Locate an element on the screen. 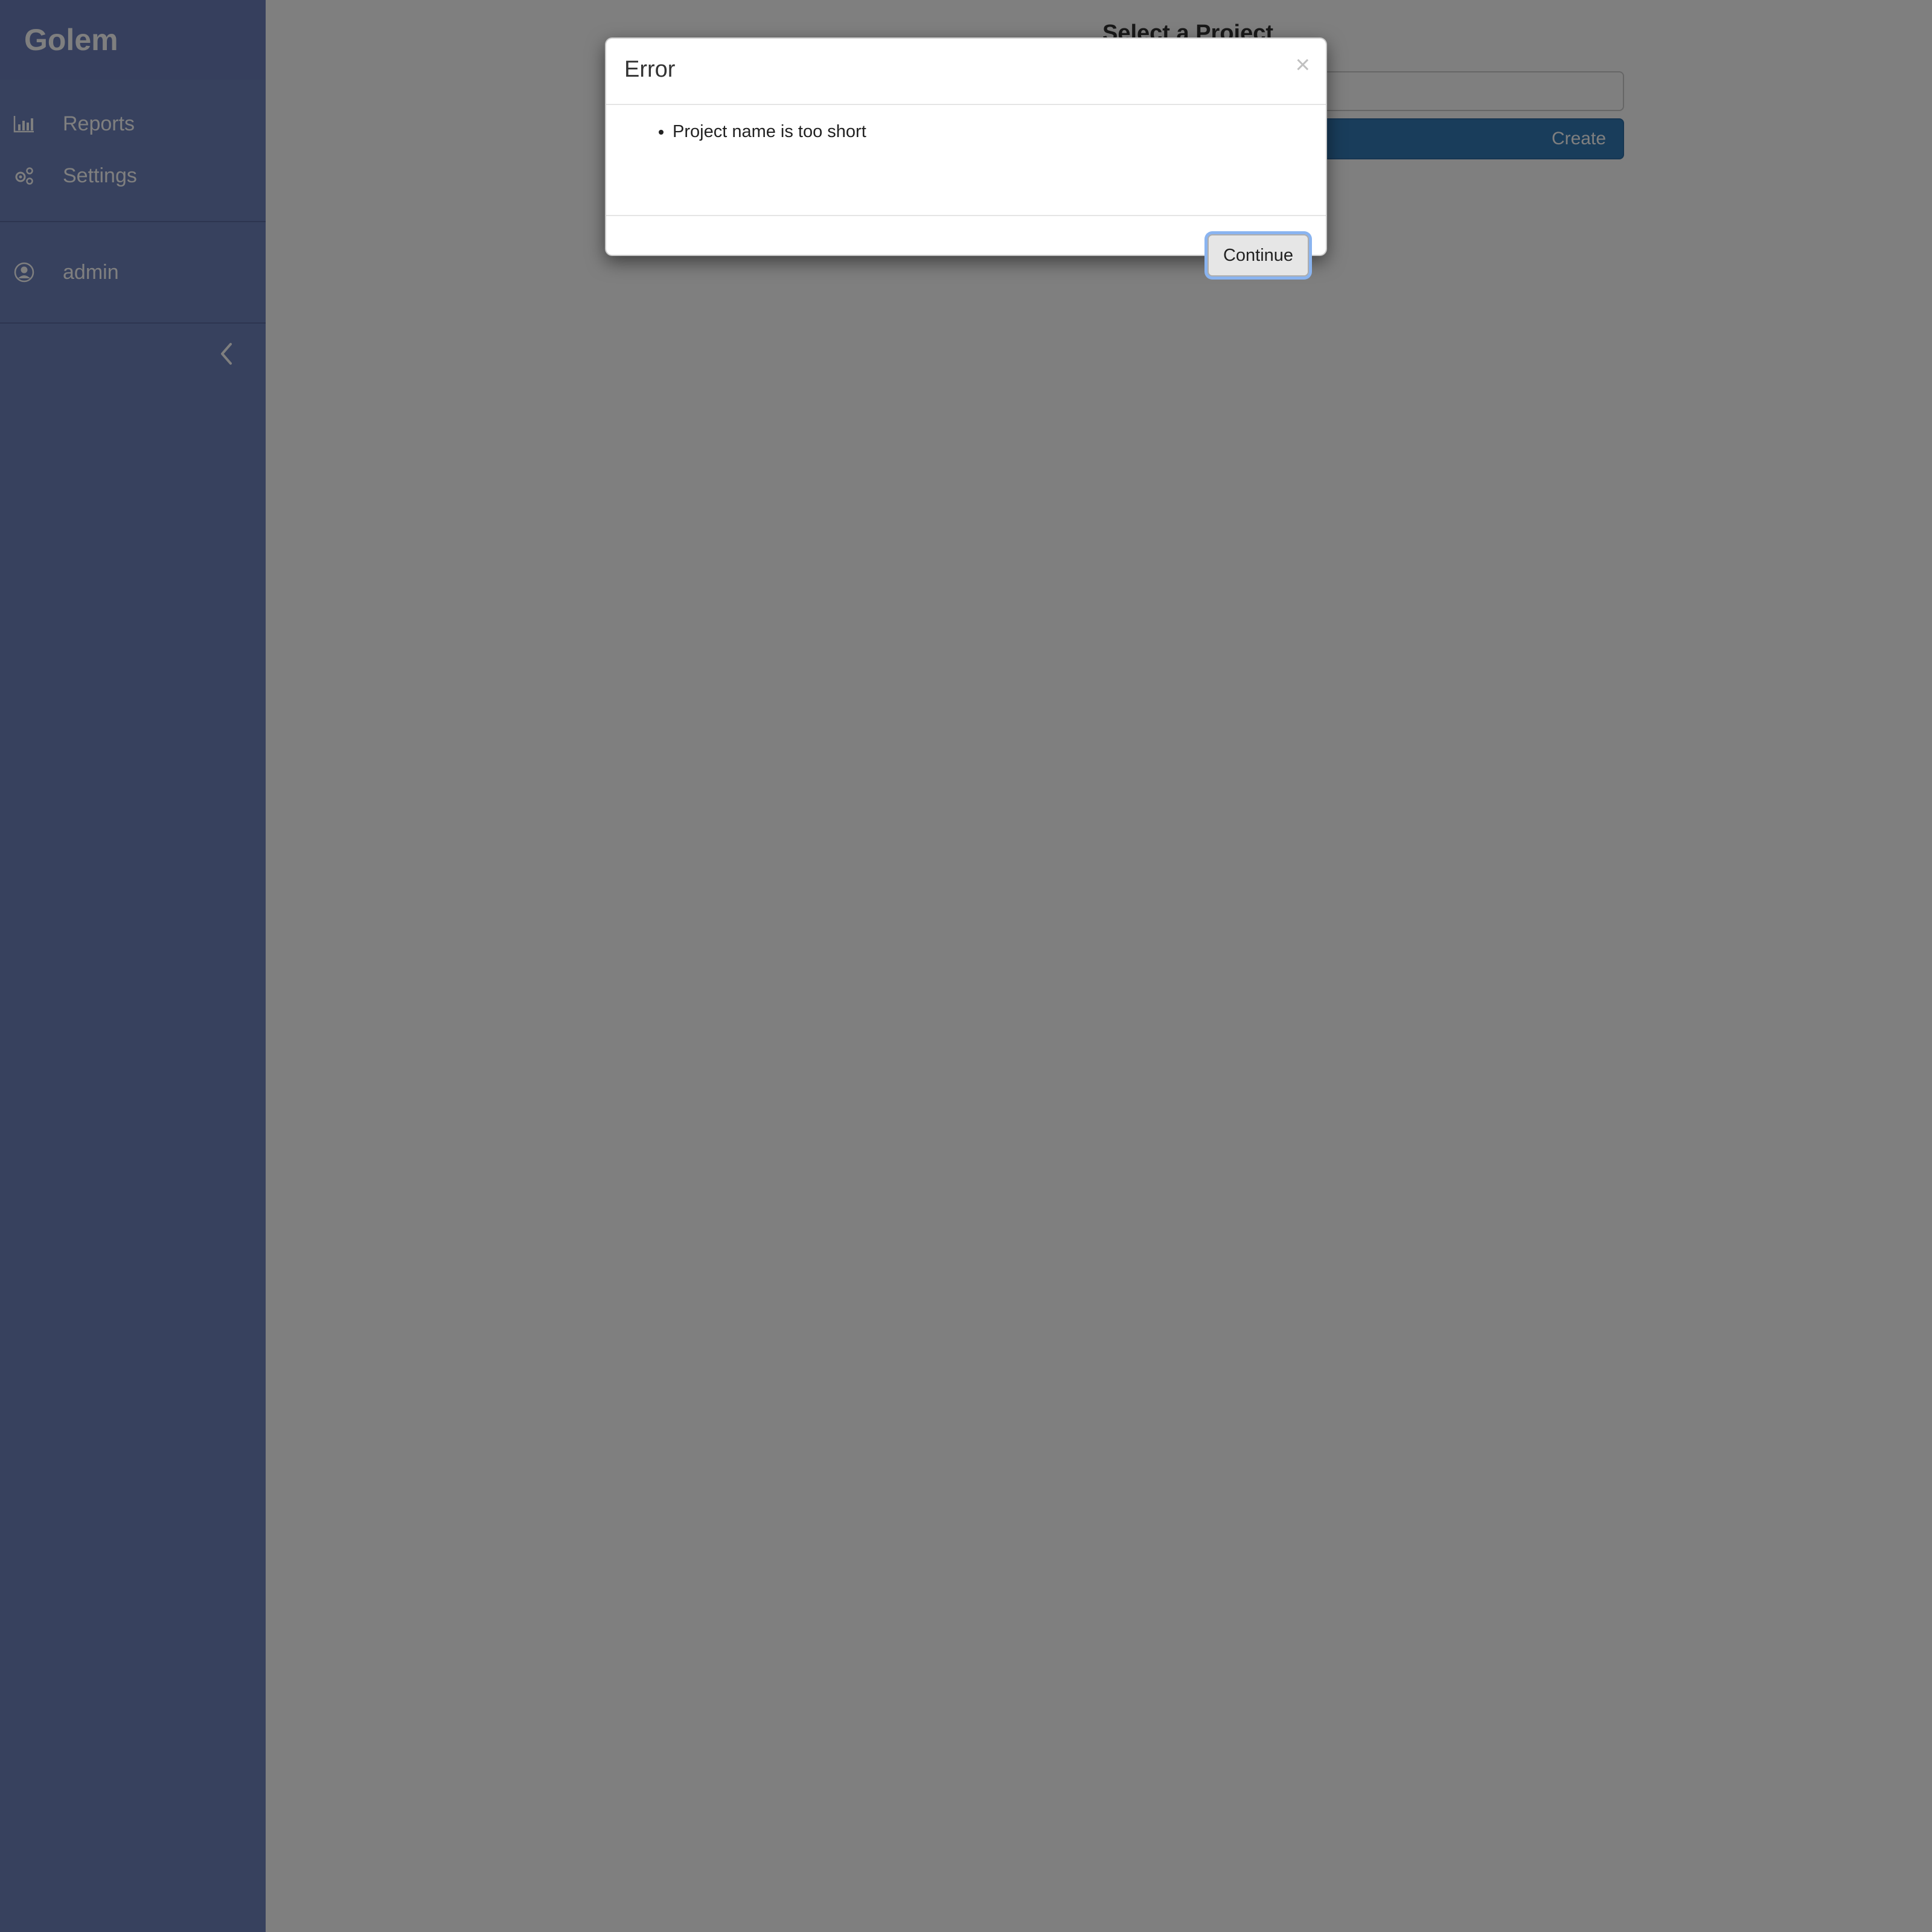  error-item: Project name is too short is located at coordinates (1000, 132).